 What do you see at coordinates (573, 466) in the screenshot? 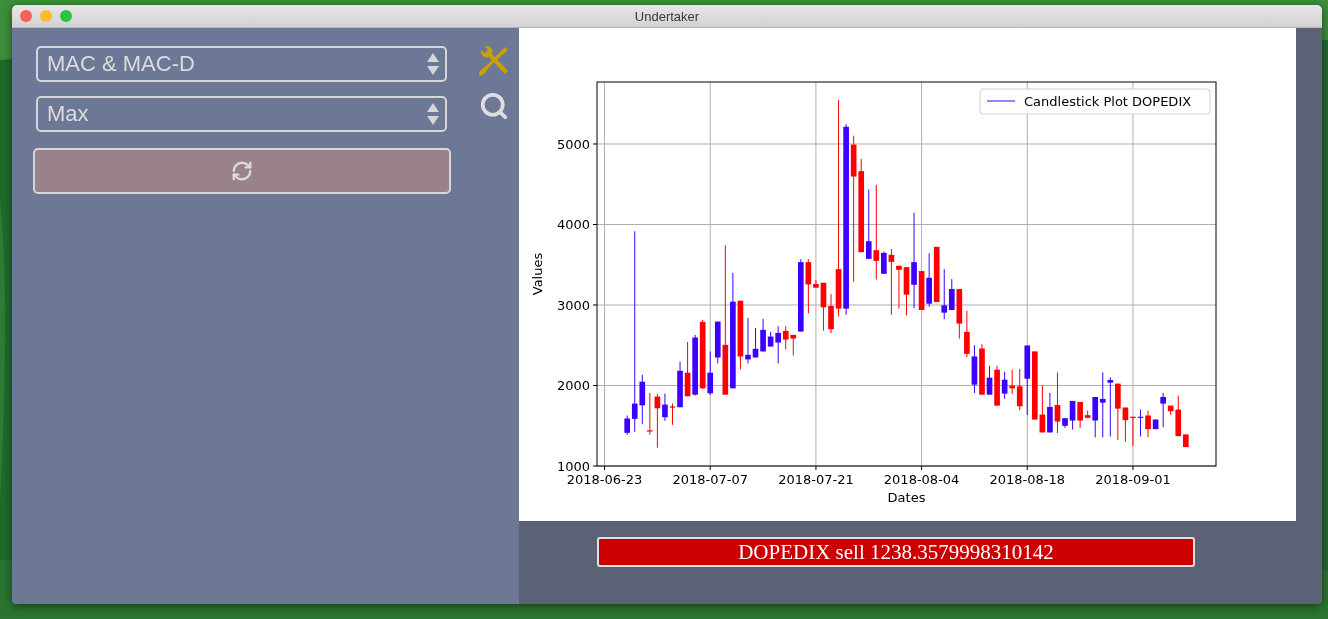
I see `y-tick-label: 1000` at bounding box center [573, 466].